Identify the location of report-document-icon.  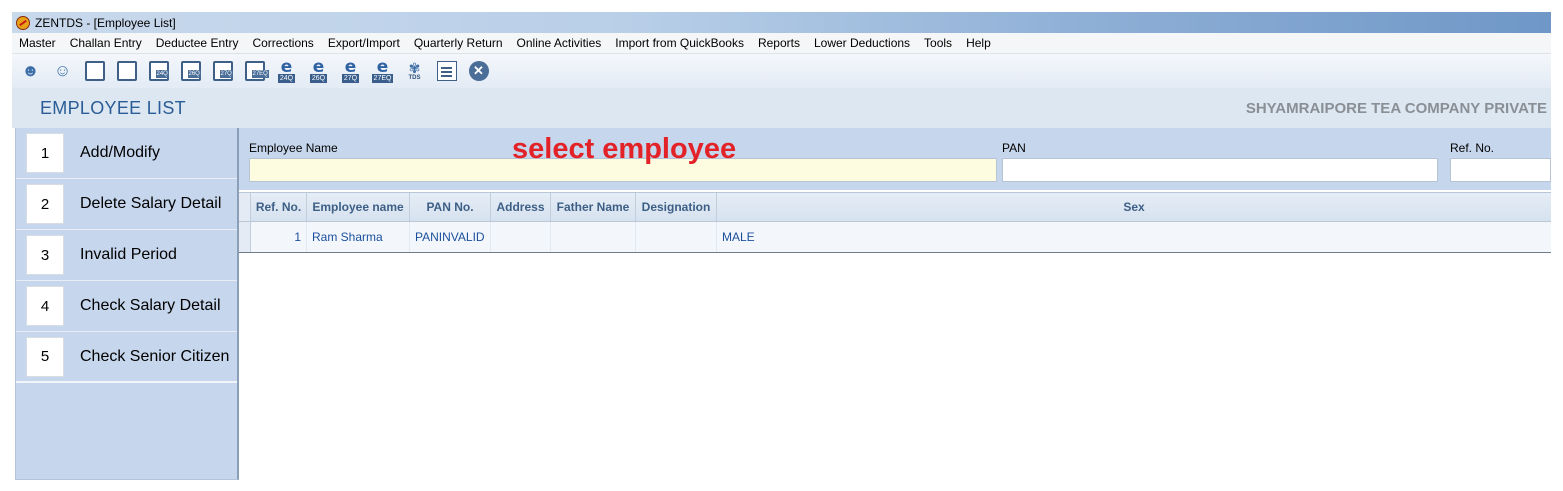
(446, 71).